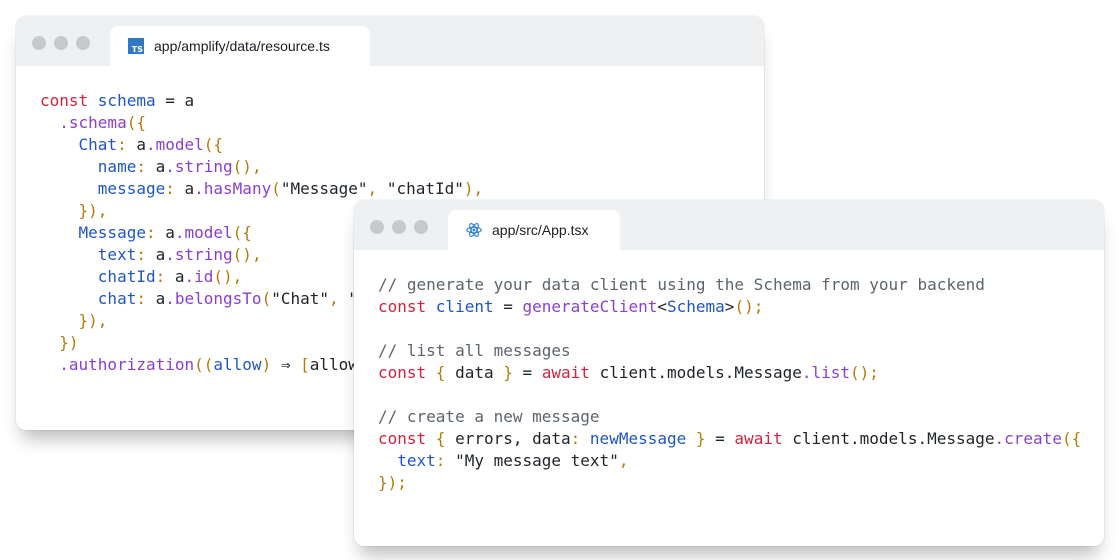 This screenshot has height=560, width=1120. I want to click on code-token: .list, so click(826, 372).